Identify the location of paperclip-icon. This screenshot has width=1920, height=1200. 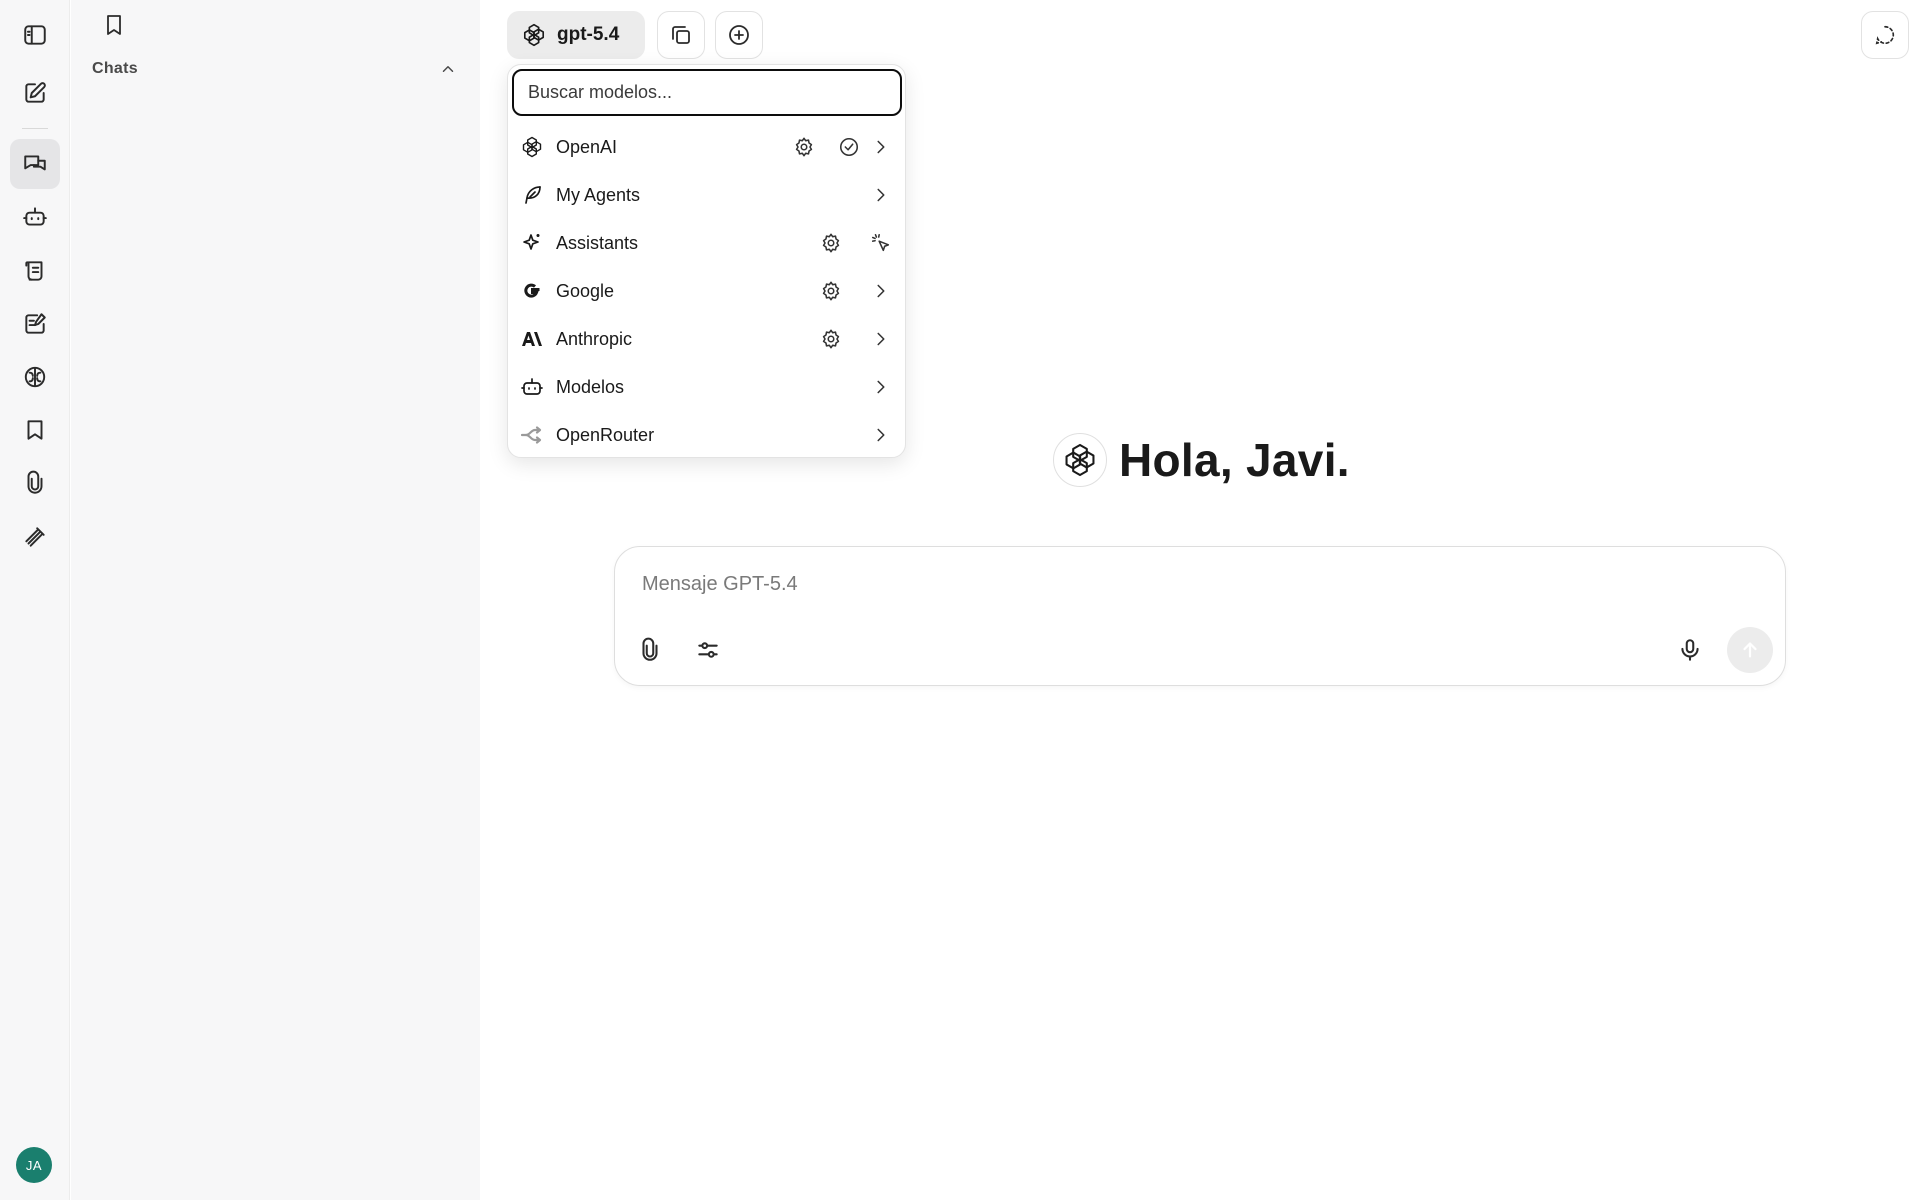
(650, 649).